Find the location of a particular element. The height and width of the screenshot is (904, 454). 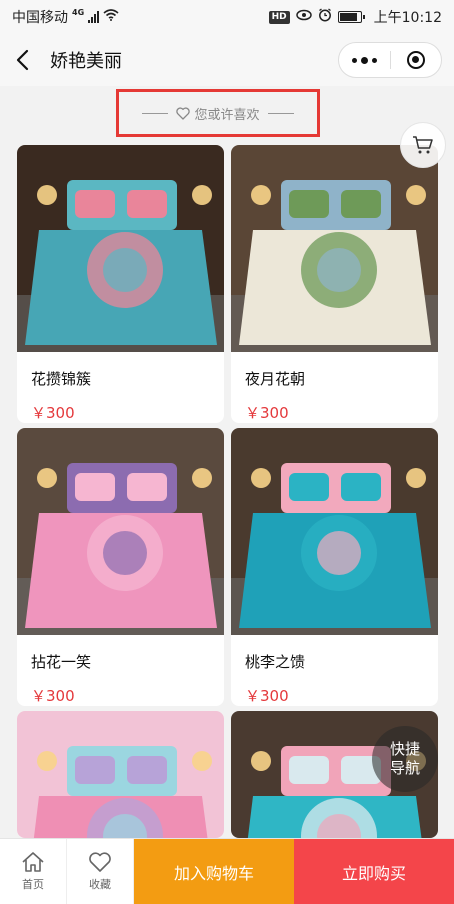

hd-badge: HD is located at coordinates (279, 17).